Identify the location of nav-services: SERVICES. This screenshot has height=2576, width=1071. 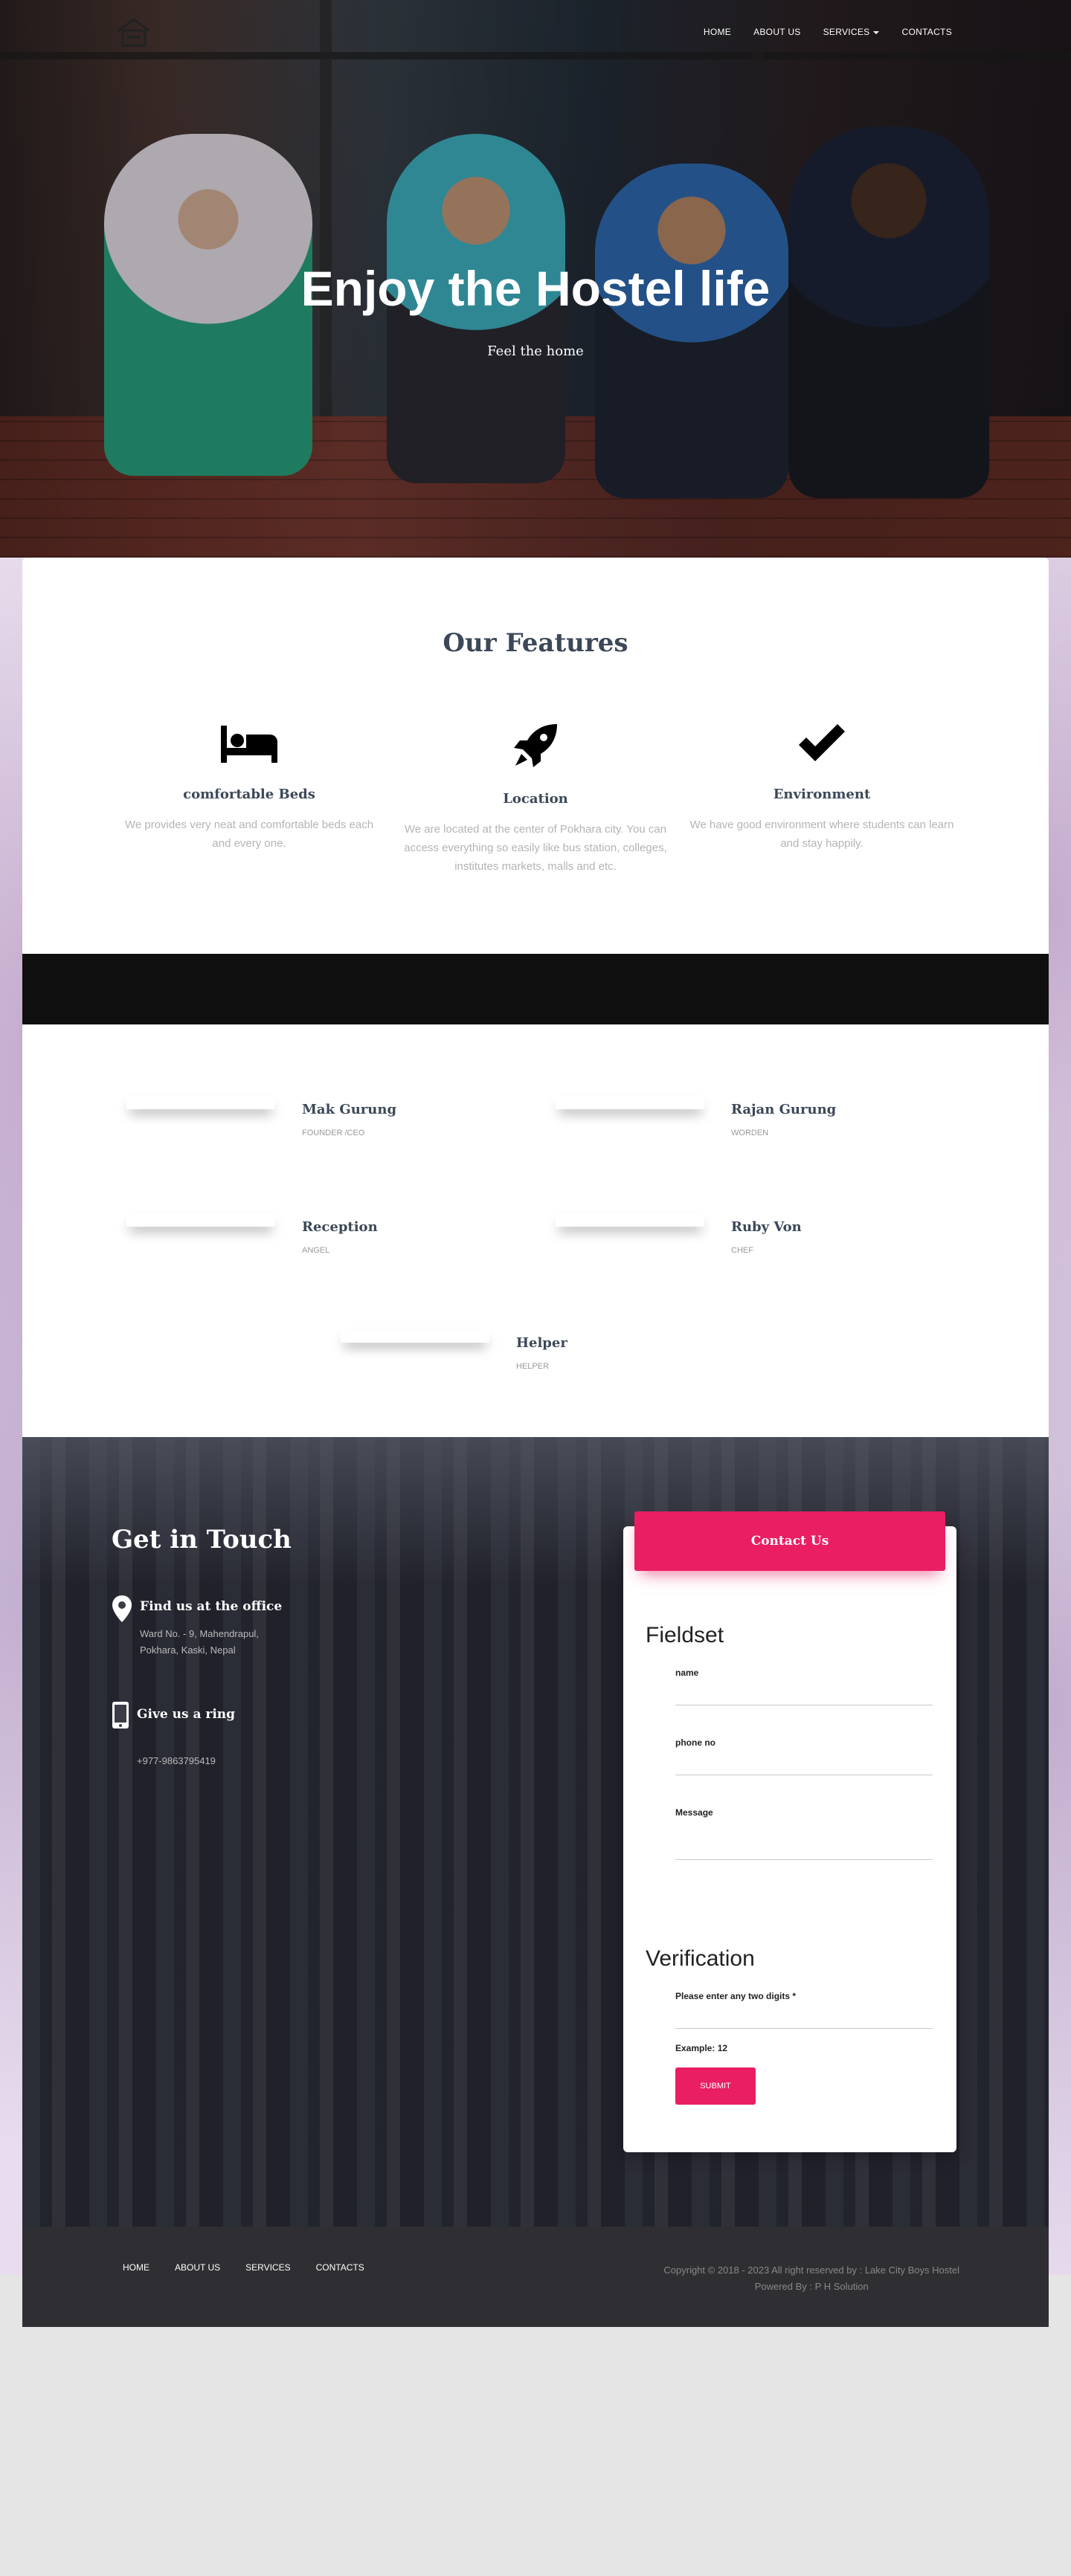
(852, 32).